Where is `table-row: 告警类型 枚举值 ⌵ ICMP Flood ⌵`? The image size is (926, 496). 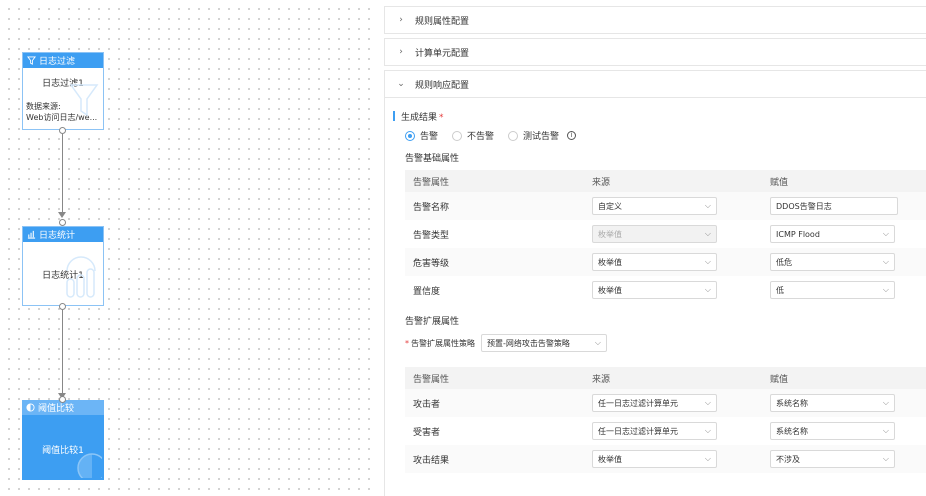
table-row: 告警类型 枚举值 ⌵ ICMP Flood ⌵ is located at coordinates (665, 234).